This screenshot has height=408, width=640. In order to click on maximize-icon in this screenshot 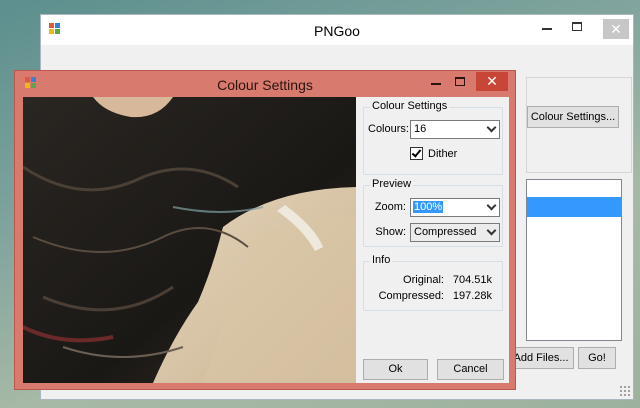, I will do `click(577, 26)`.